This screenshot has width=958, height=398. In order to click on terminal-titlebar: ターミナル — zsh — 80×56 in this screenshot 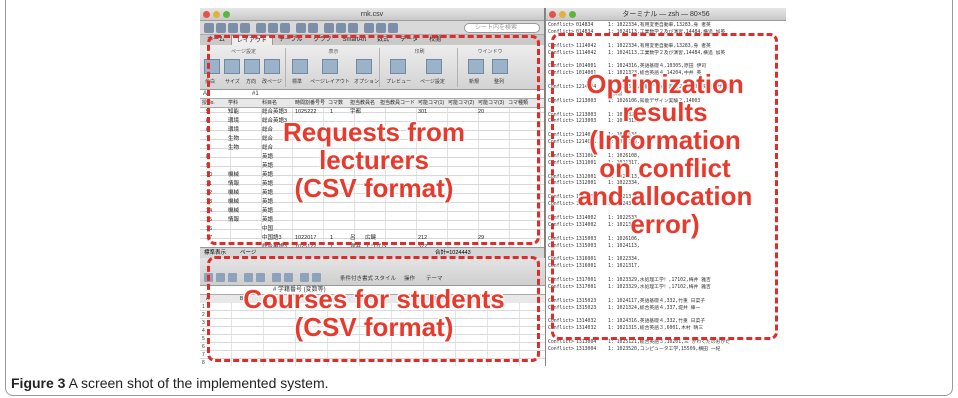, I will do `click(666, 14)`.